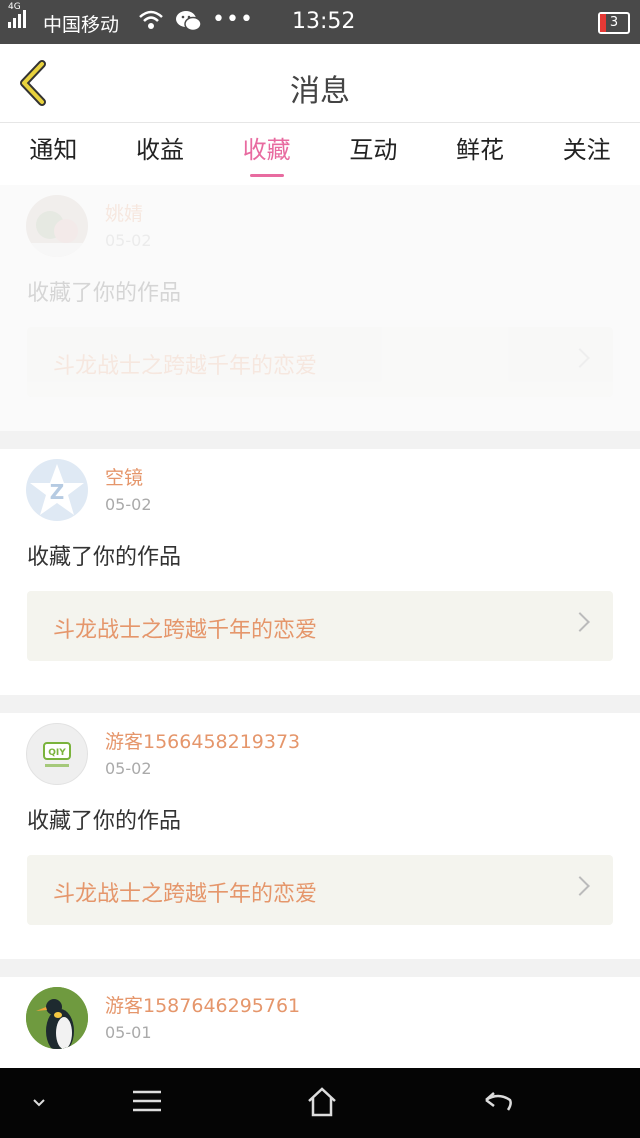 The width and height of the screenshot is (640, 1138). I want to click on battery-level: 3, so click(614, 22).